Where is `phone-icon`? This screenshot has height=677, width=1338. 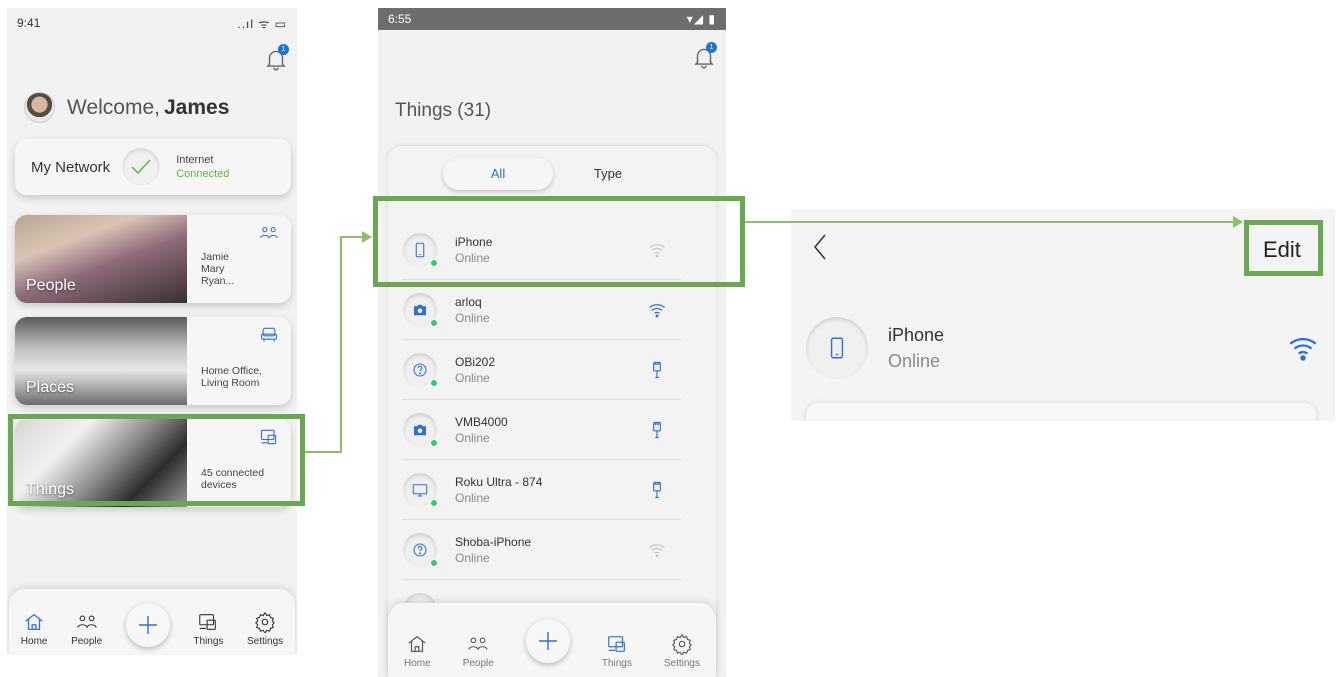
phone-icon is located at coordinates (837, 348).